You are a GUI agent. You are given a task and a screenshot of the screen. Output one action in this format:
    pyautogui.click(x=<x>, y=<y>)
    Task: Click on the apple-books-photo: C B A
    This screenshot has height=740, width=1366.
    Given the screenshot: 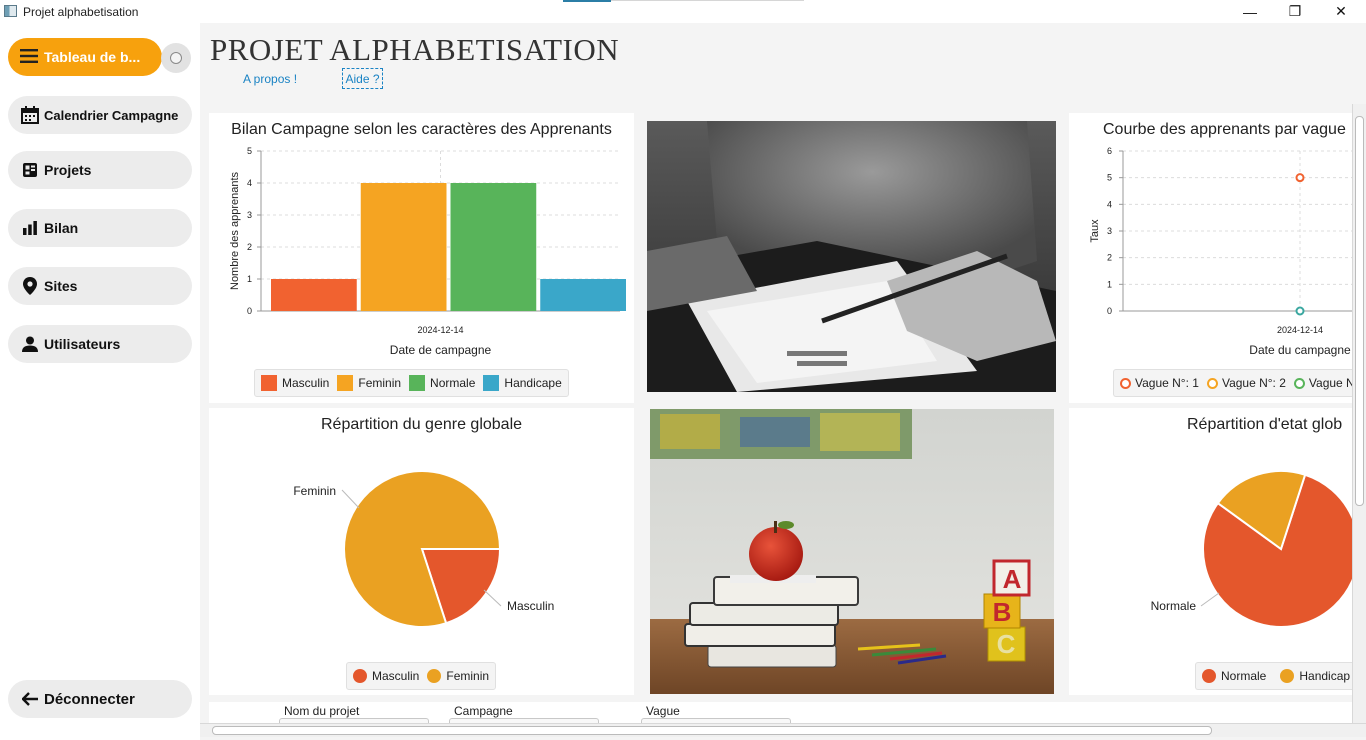 What is the action you would take?
    pyautogui.click(x=852, y=551)
    